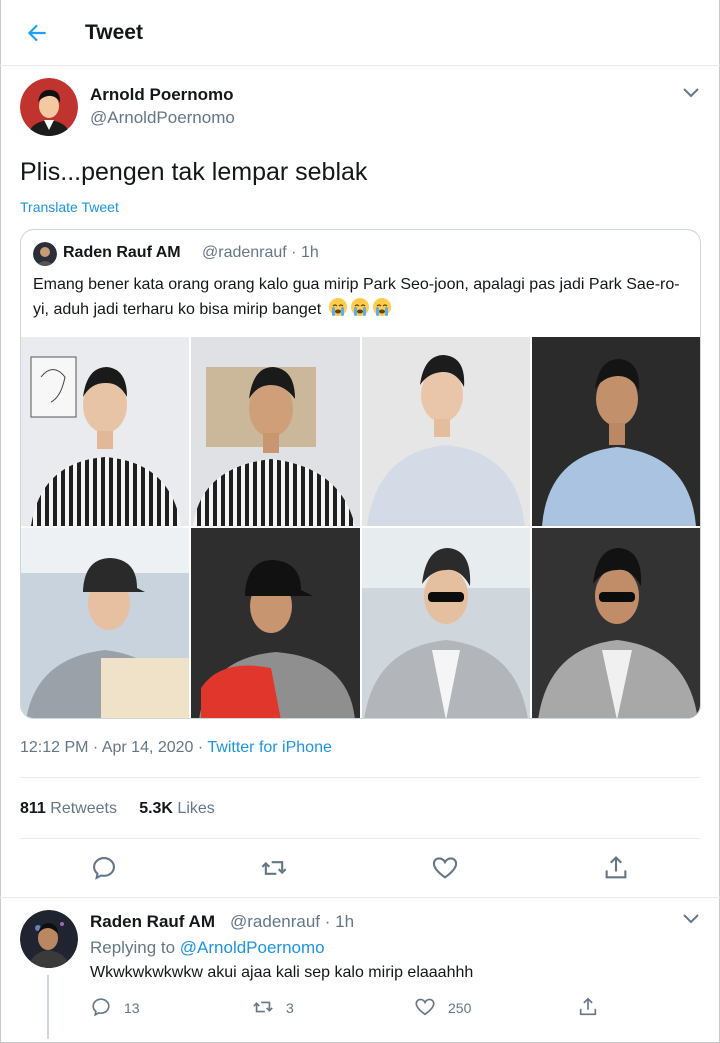 Image resolution: width=720 pixels, height=1043 pixels. What do you see at coordinates (190, 431) in the screenshot?
I see `photo-collage-striped` at bounding box center [190, 431].